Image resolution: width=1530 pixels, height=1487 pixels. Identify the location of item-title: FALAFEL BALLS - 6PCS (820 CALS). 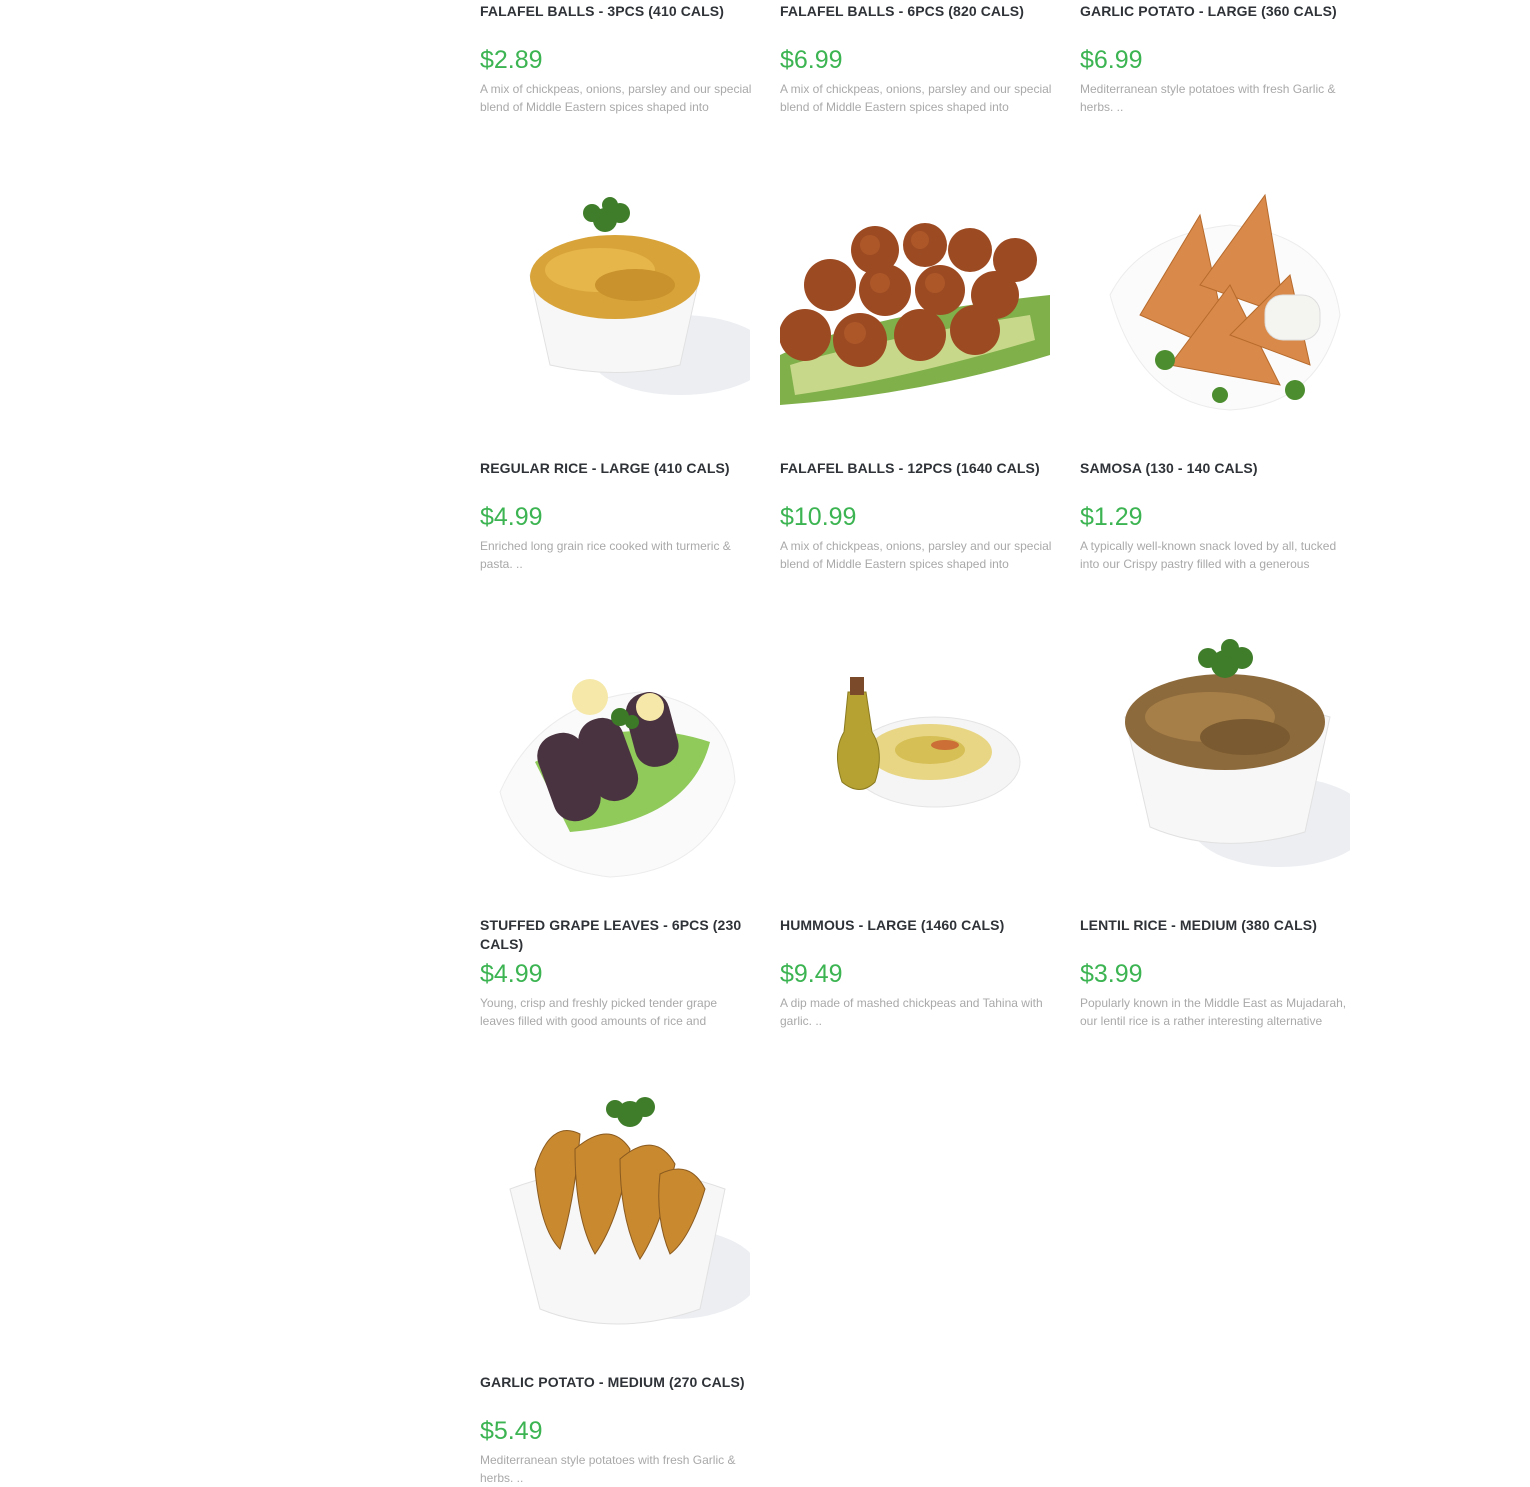
(916, 11).